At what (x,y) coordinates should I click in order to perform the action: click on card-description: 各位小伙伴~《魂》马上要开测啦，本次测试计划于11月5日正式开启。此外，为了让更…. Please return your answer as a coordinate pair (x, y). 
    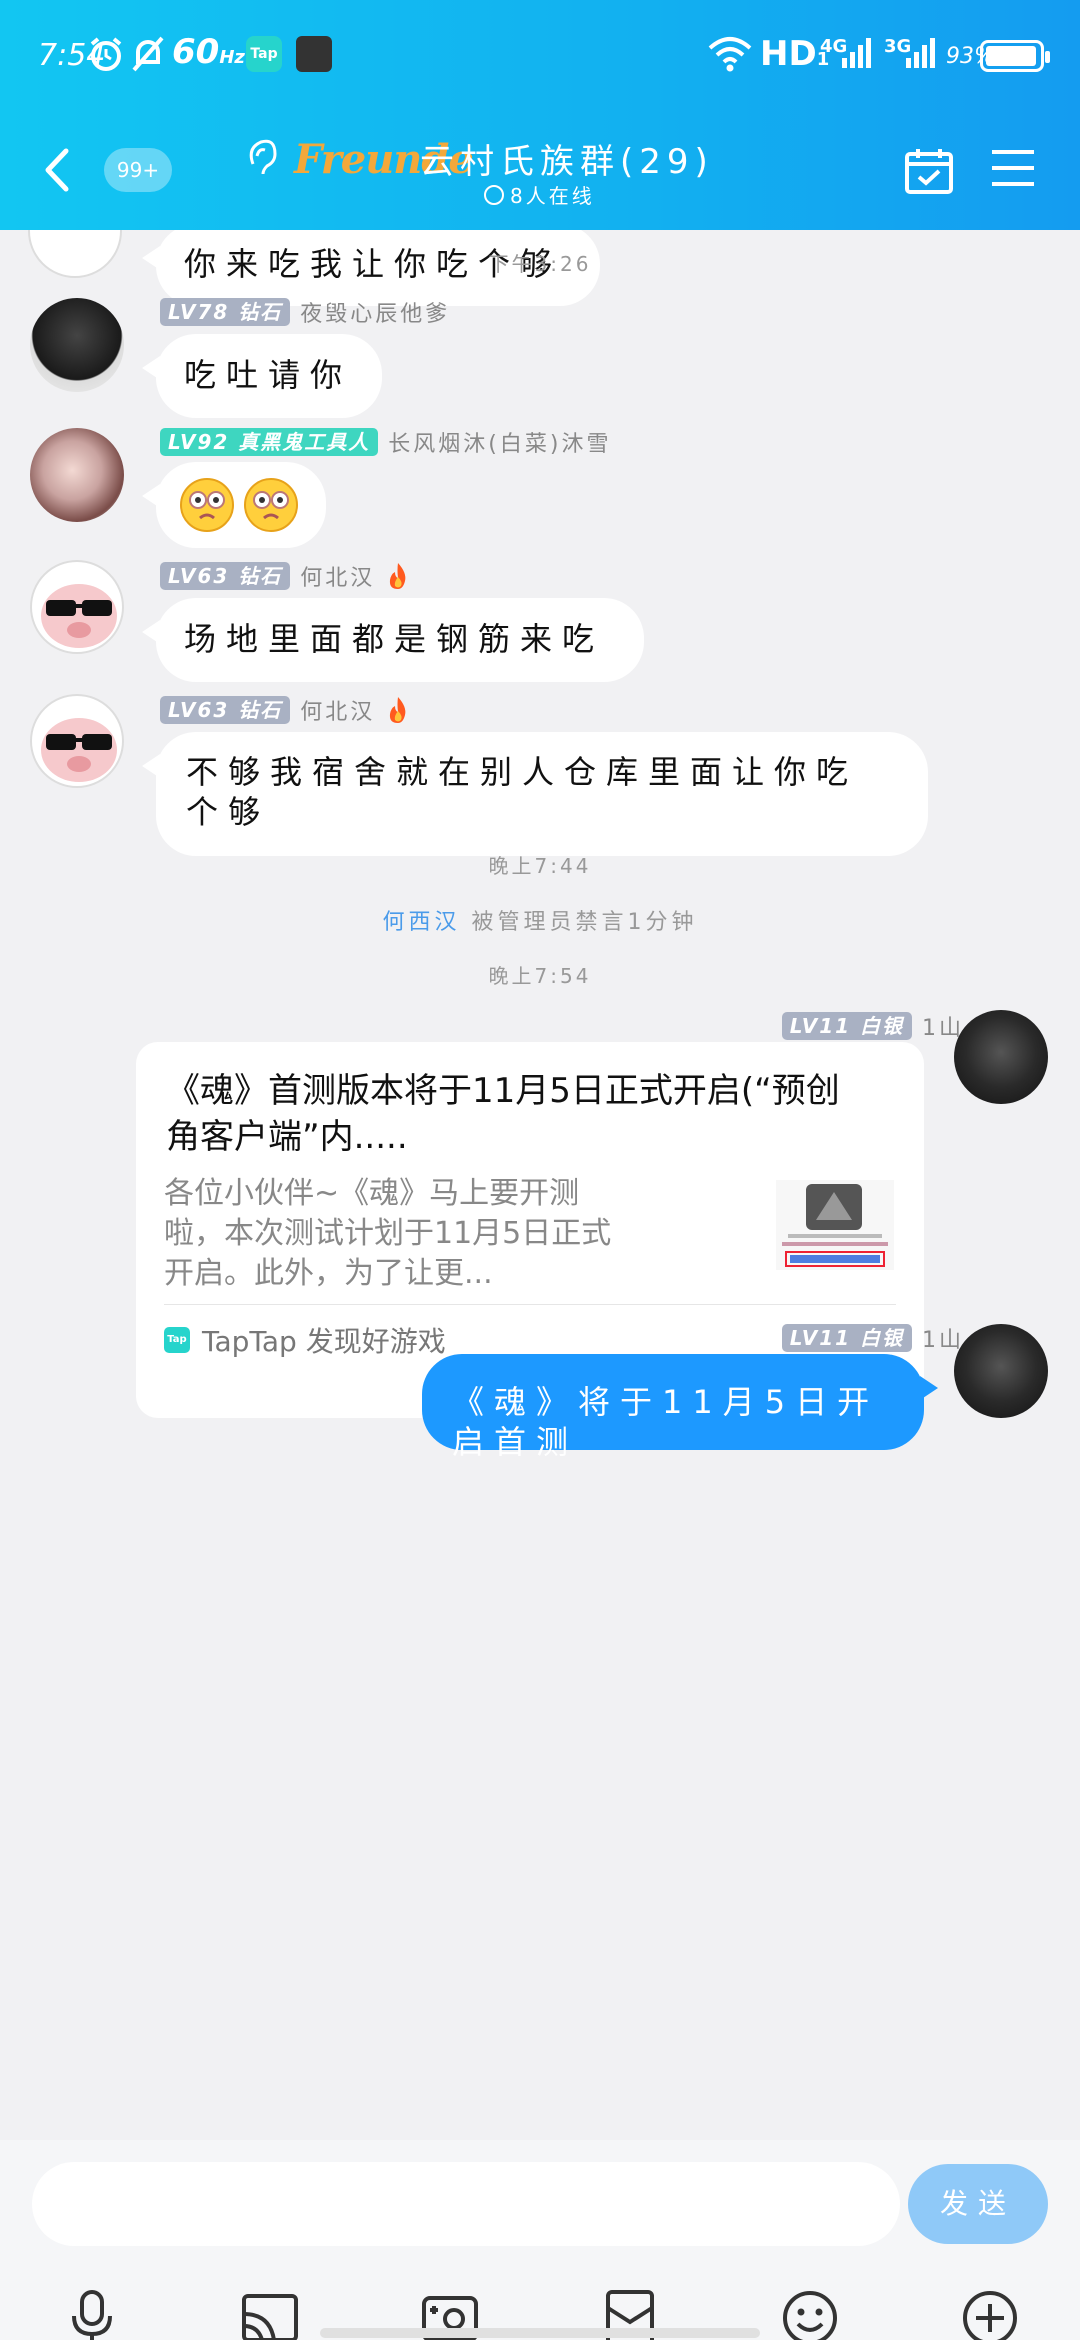
    Looking at the image, I should click on (388, 1233).